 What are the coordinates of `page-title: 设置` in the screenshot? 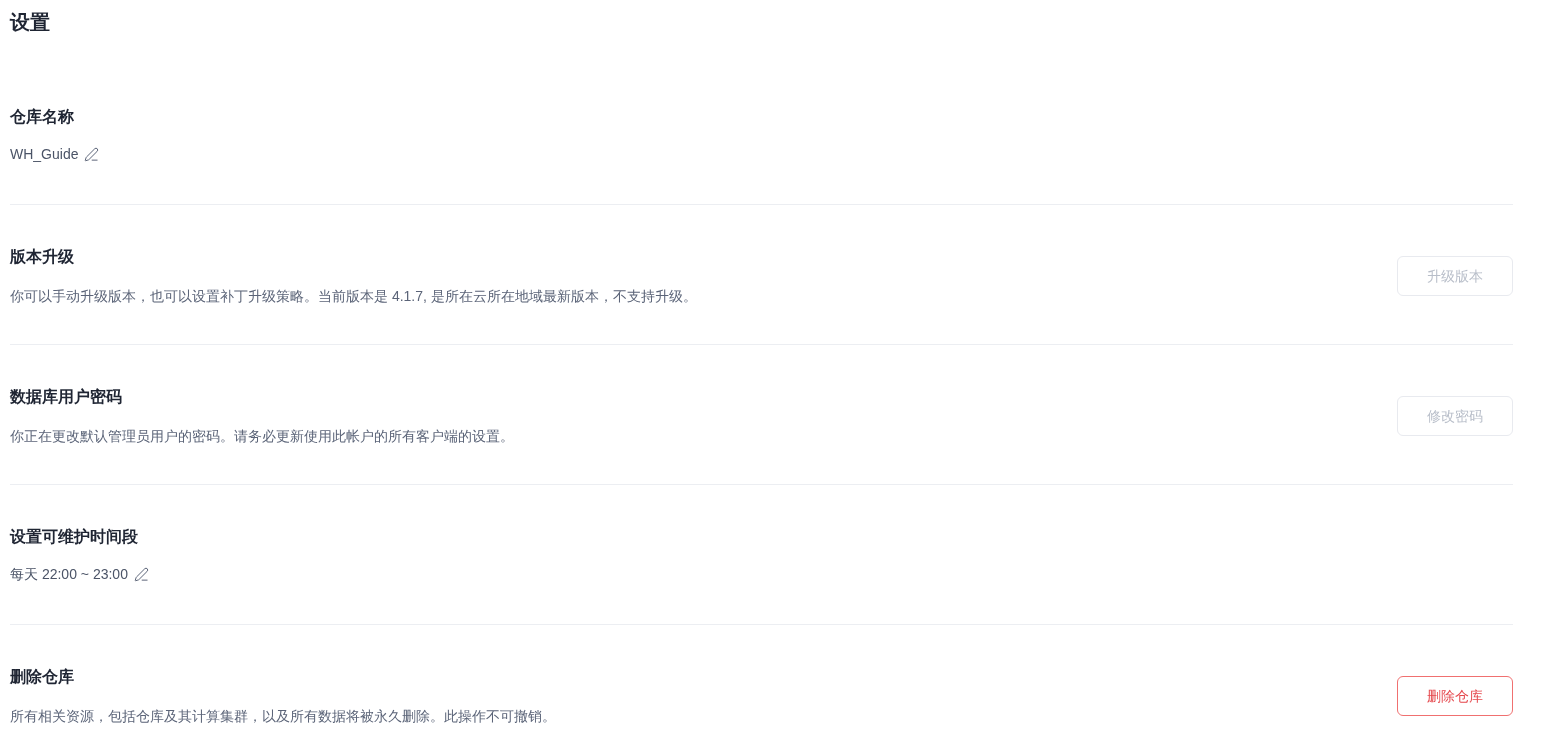 It's located at (30, 22).